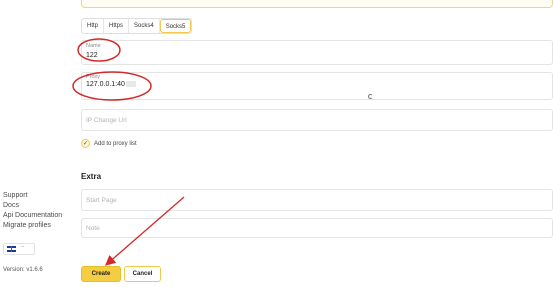 Image resolution: width=553 pixels, height=287 pixels. Describe the element at coordinates (19, 249) in the screenshot. I see `language-selector: ⌃` at that location.